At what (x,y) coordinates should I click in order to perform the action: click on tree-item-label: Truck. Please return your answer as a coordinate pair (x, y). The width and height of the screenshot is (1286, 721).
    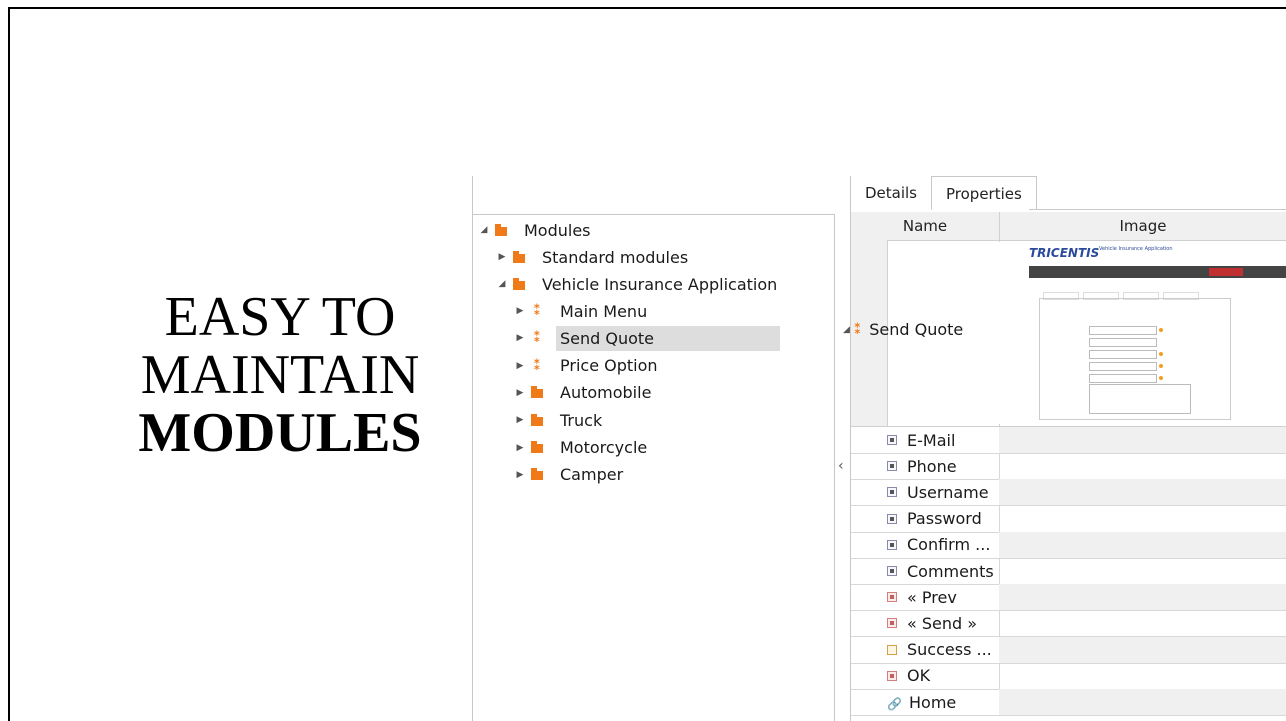
    Looking at the image, I should click on (581, 420).